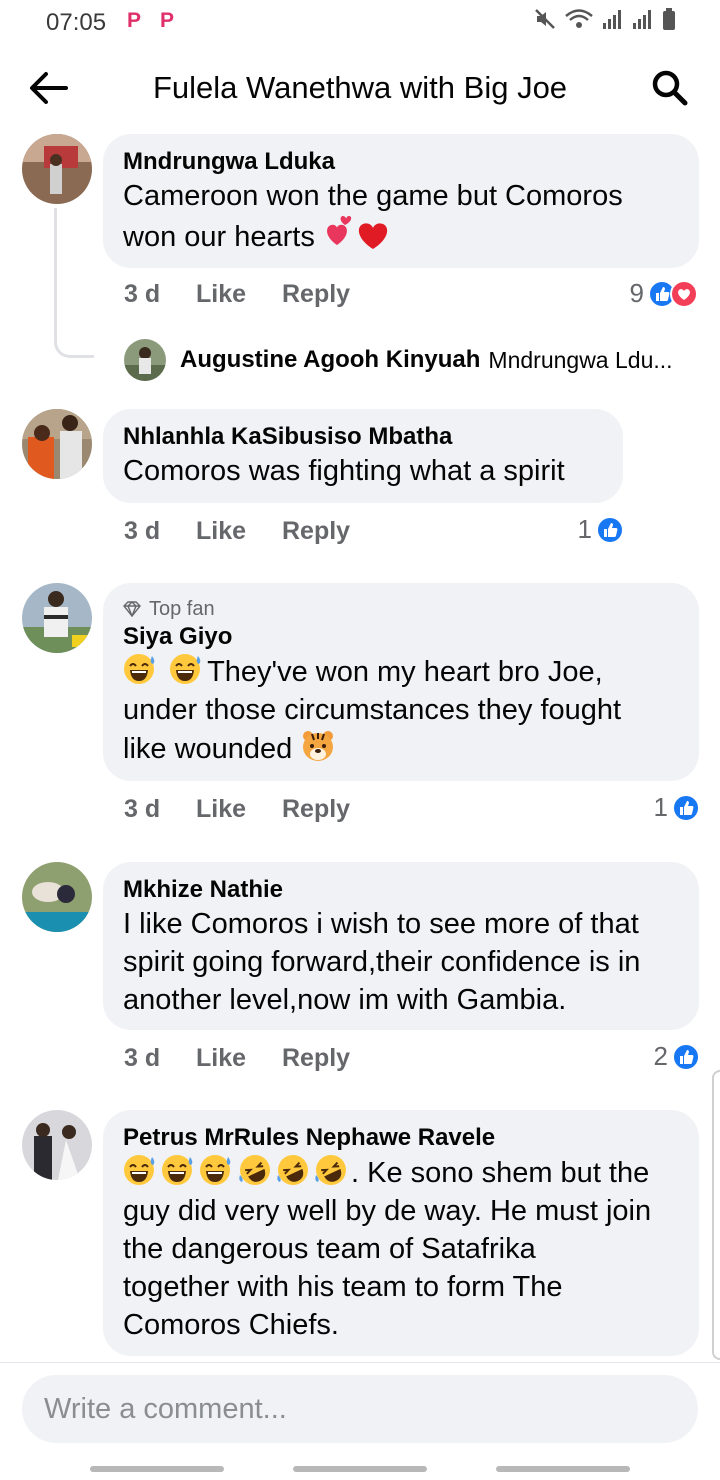 The image size is (720, 1480). What do you see at coordinates (684, 293) in the screenshot?
I see `love-reaction-icon` at bounding box center [684, 293].